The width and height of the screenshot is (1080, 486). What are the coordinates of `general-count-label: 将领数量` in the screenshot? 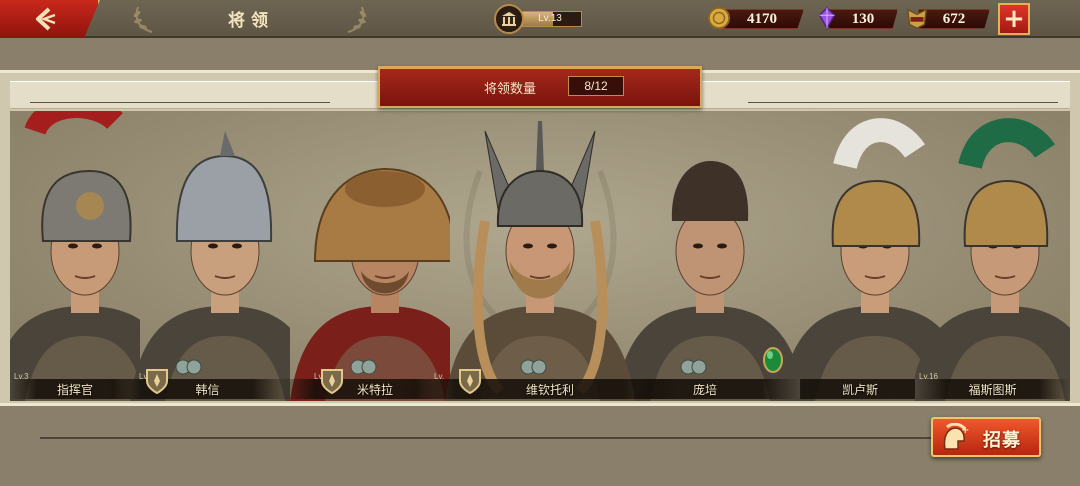 It's located at (510, 89).